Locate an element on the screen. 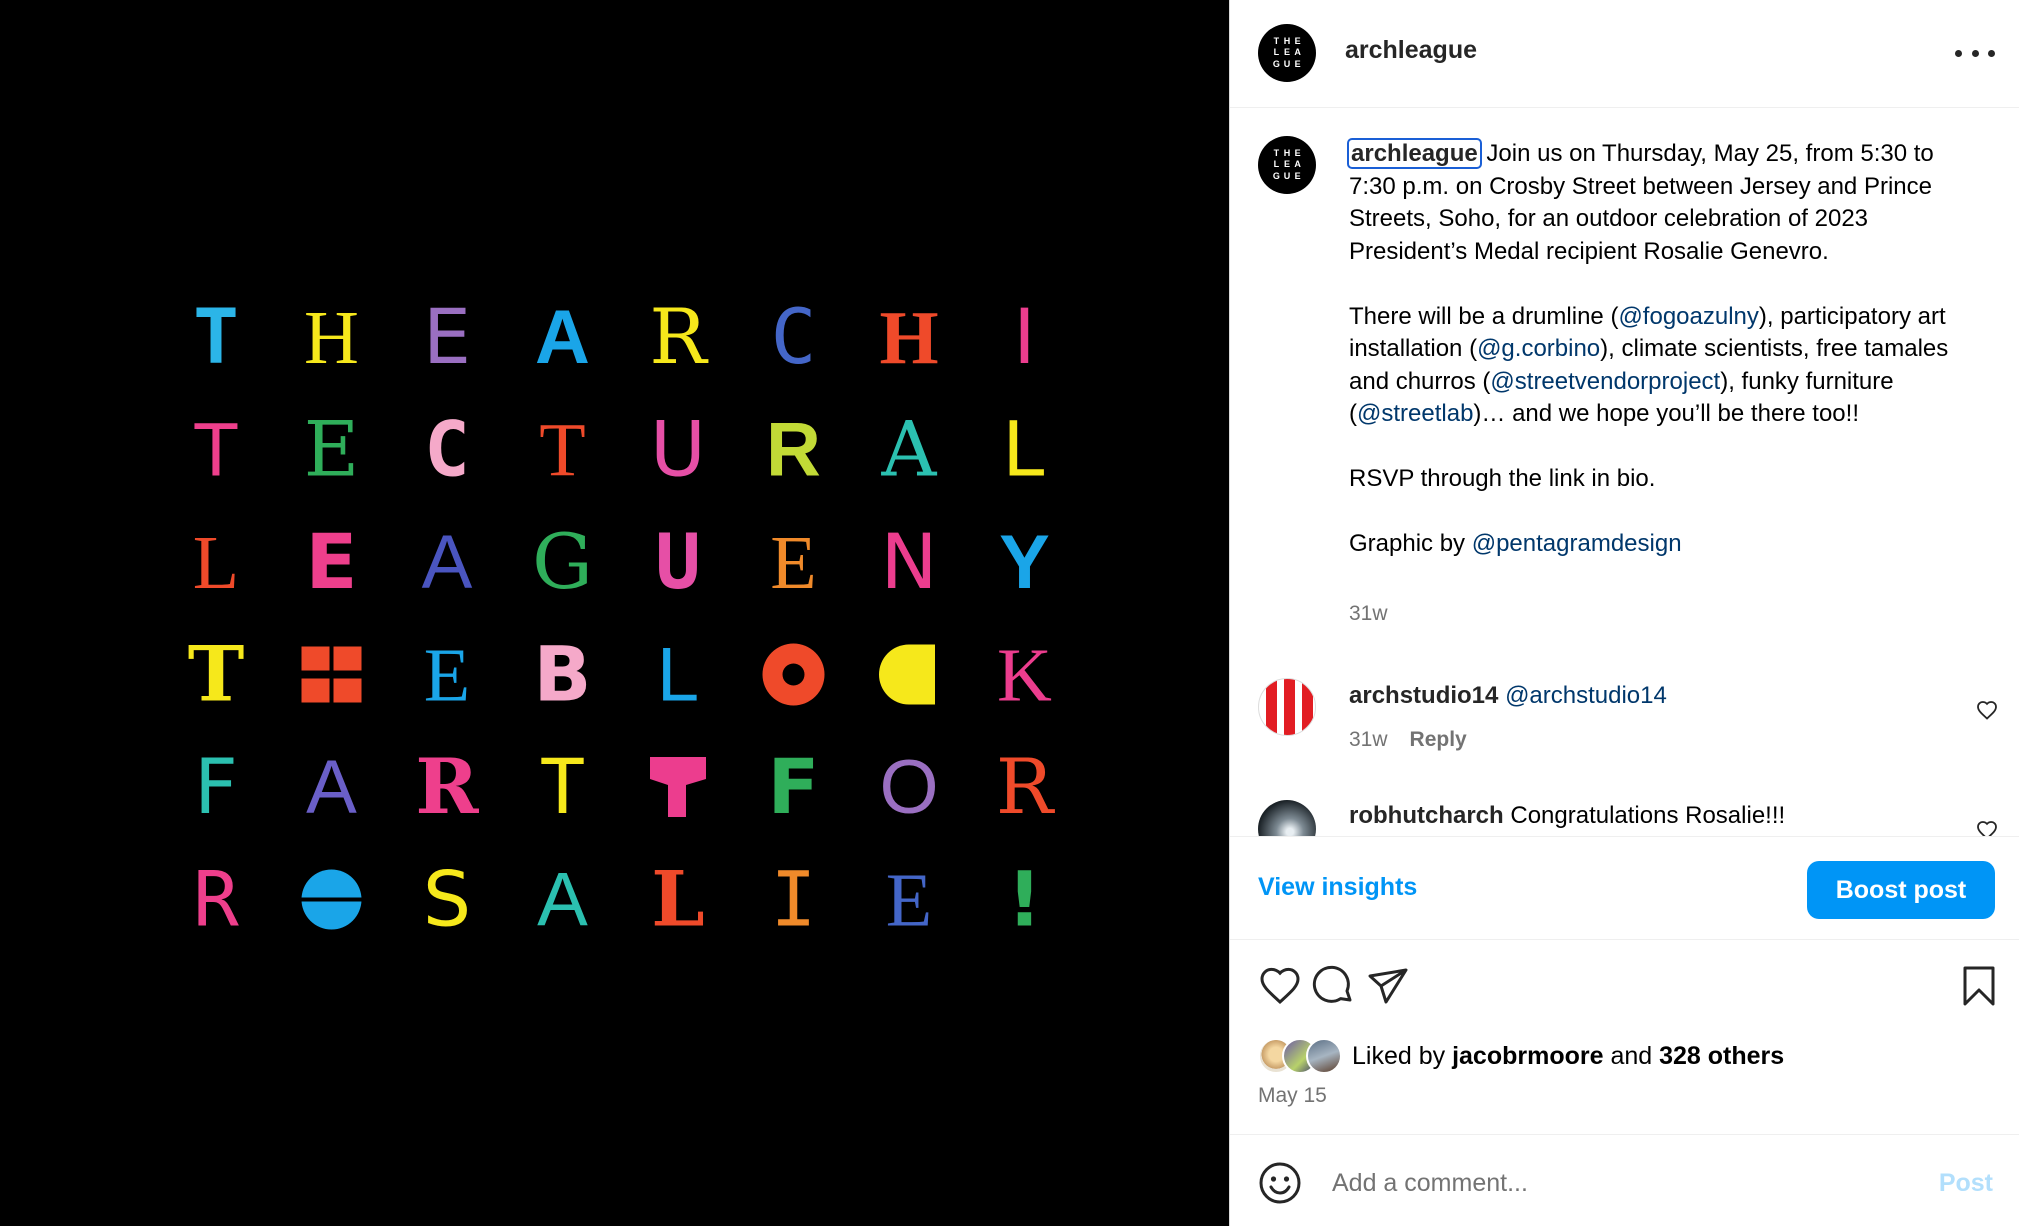 The width and height of the screenshot is (2019, 1227). caption-mention: @streetlab is located at coordinates (1415, 413).